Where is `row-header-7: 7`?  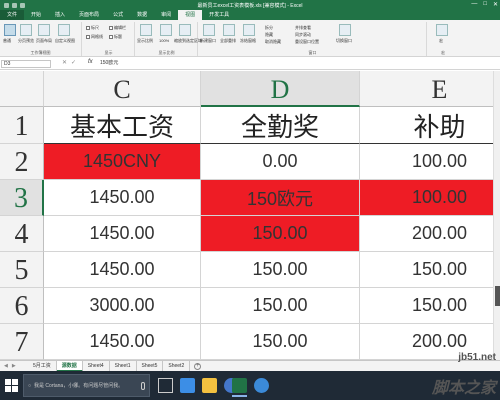 row-header-7: 7 is located at coordinates (22, 342).